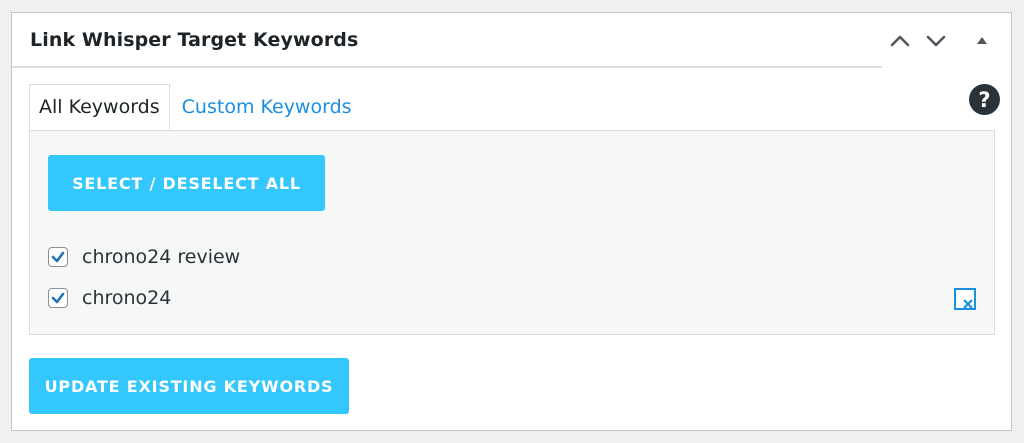  Describe the element at coordinates (936, 41) in the screenshot. I see `chevron-down-icon` at that location.